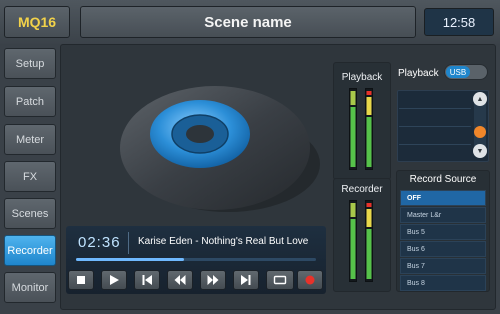 The image size is (500, 314). I want to click on nav-fx-button: FX, so click(30, 176).